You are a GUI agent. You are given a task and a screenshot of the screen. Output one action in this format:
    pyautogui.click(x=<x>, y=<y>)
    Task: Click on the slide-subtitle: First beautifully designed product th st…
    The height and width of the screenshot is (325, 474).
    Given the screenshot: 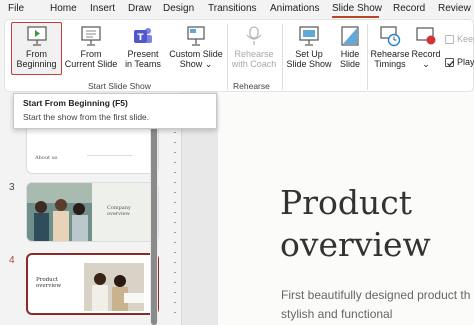 What is the action you would take?
    pyautogui.click(x=375, y=305)
    